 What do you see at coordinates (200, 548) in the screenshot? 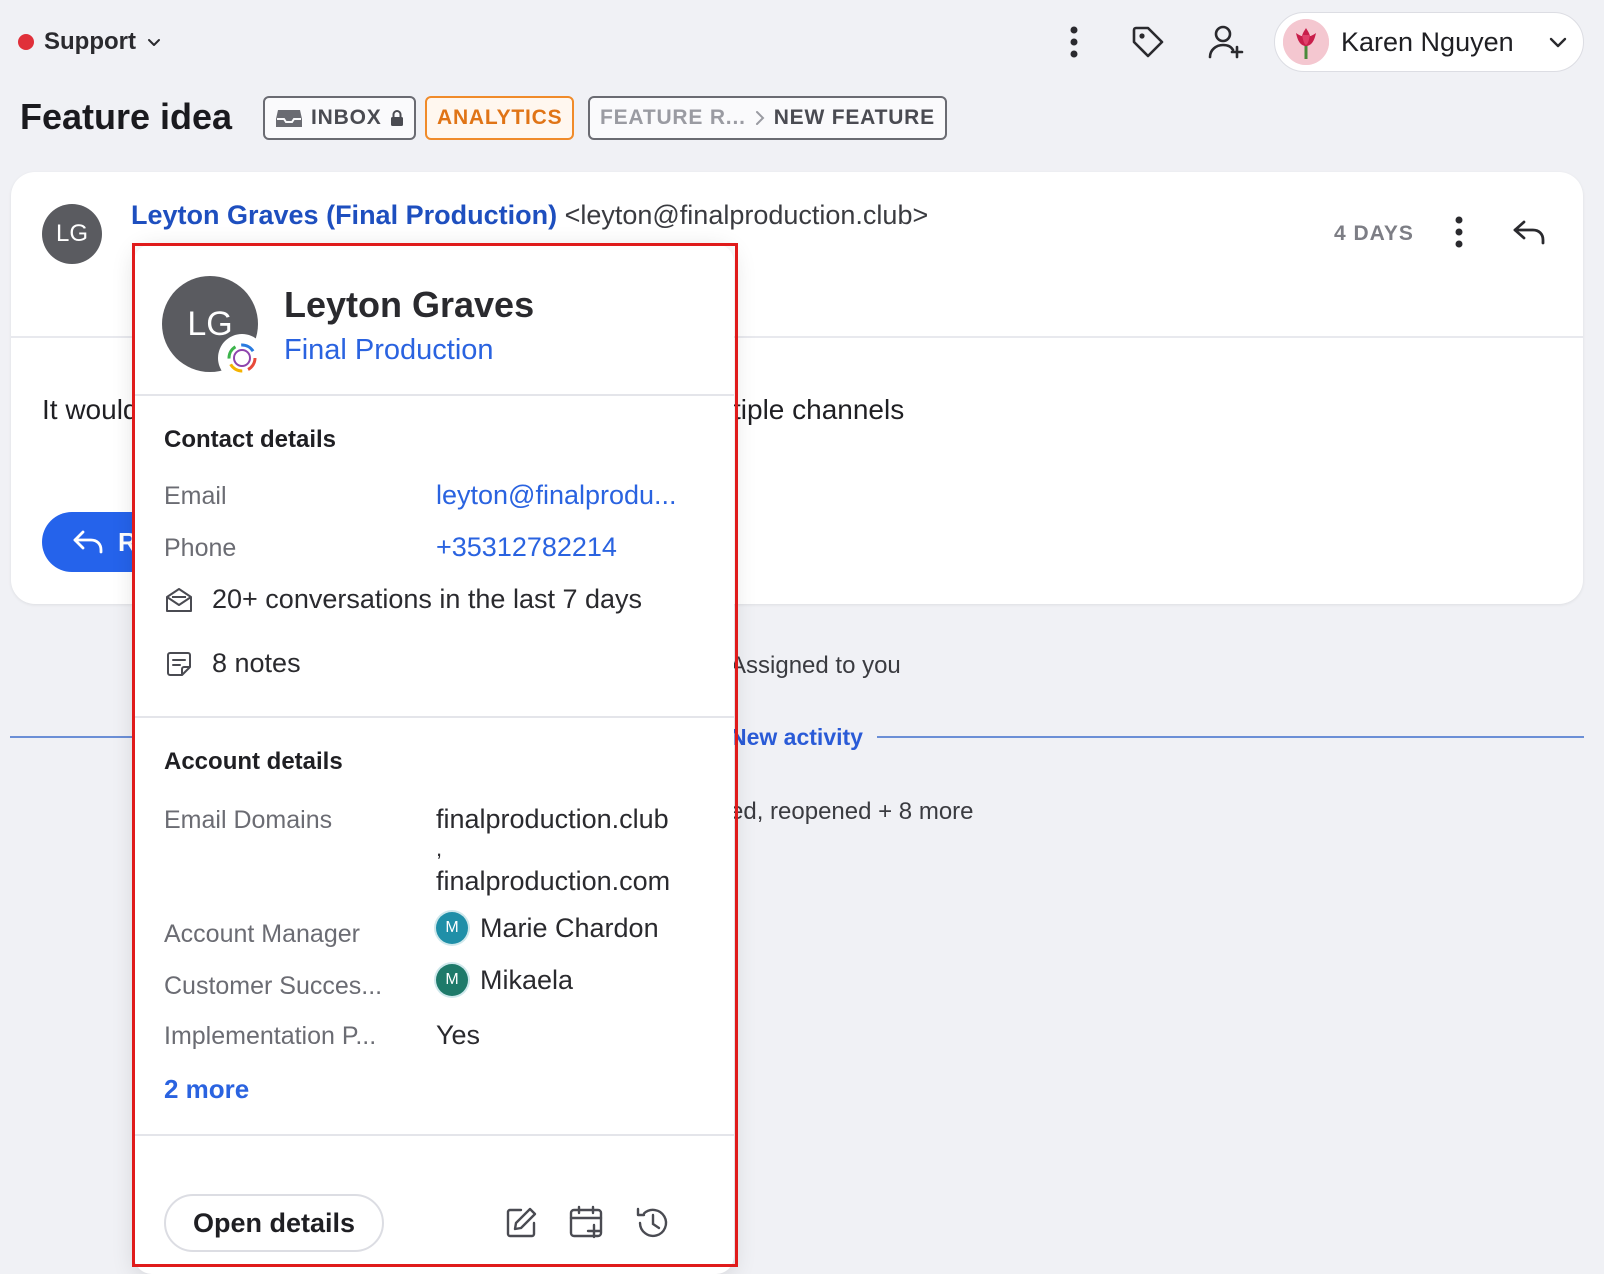
I see `phone-label: Phone` at bounding box center [200, 548].